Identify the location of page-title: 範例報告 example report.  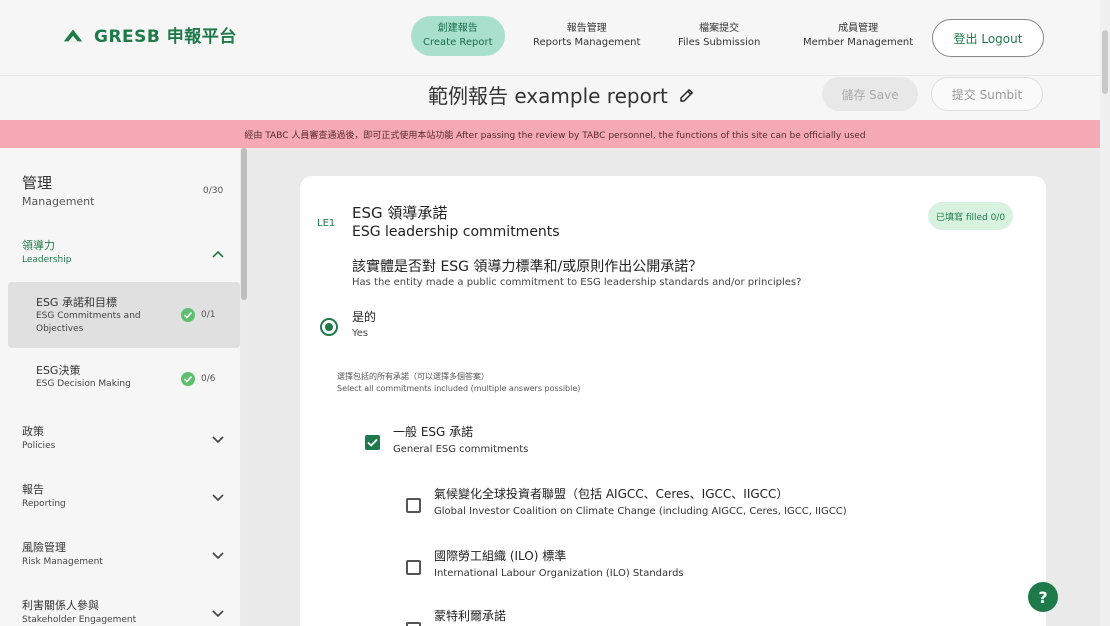
(562, 94).